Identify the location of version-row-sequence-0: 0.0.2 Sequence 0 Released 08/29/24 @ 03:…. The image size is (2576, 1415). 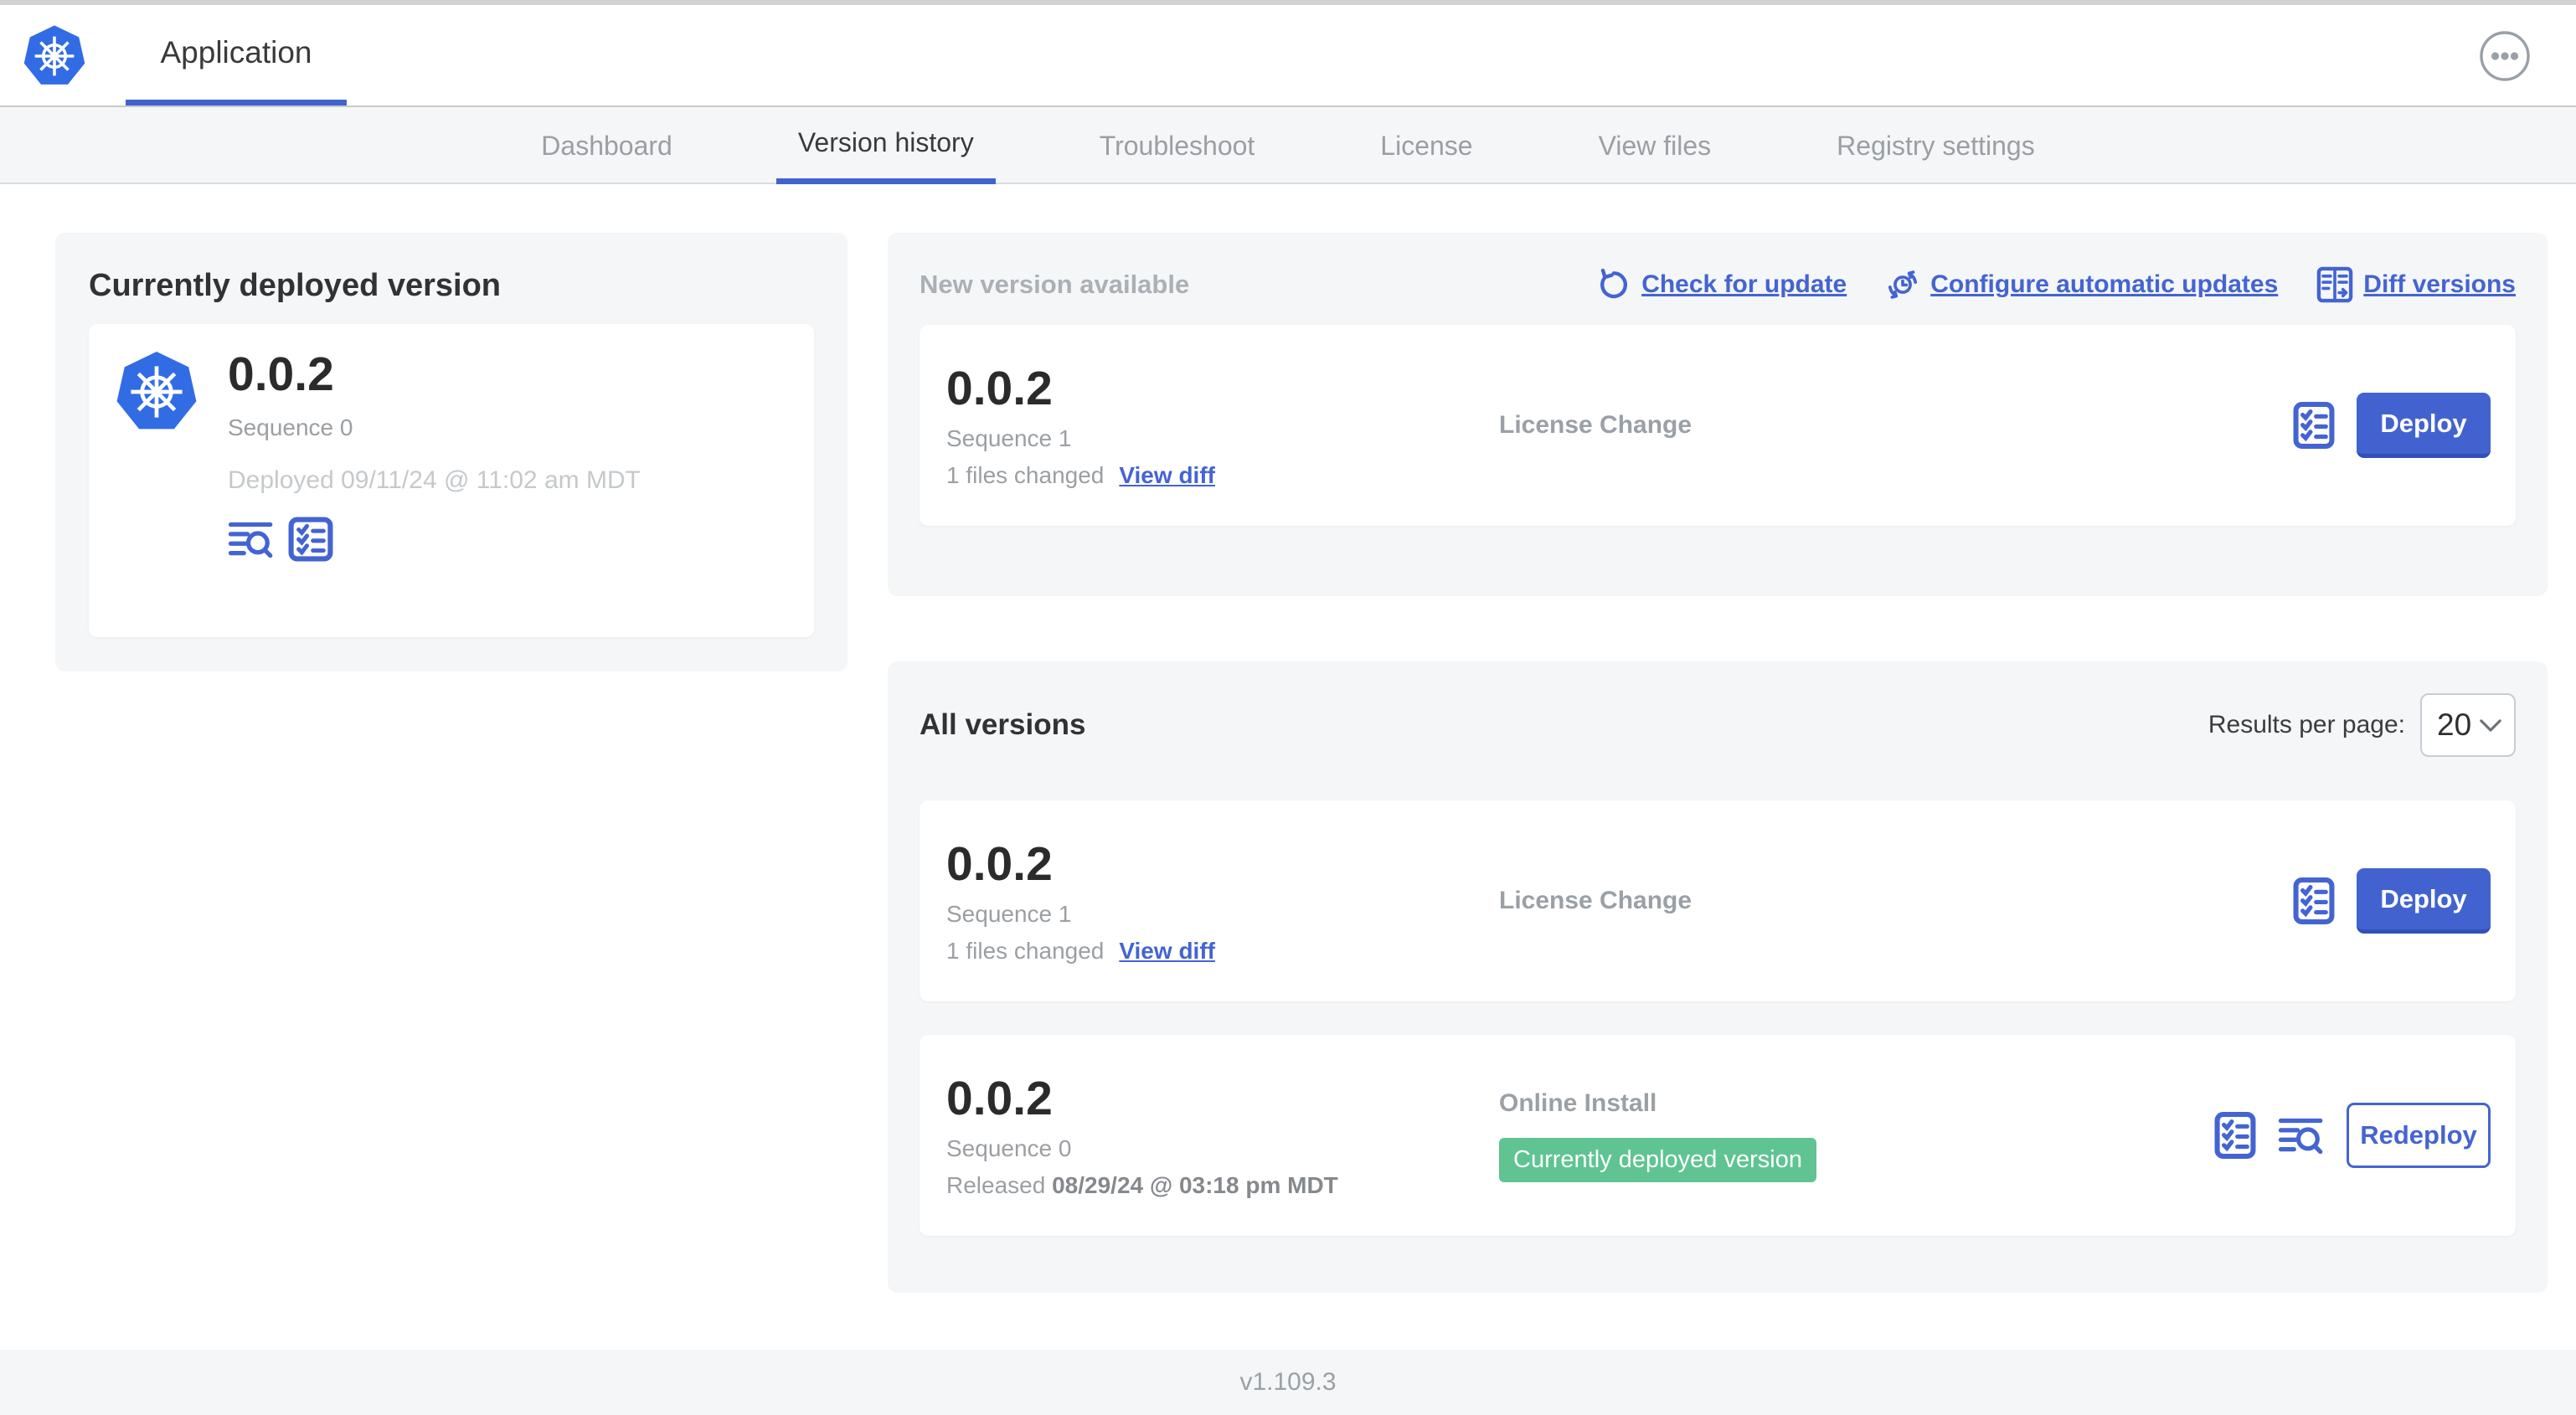
(1718, 1135).